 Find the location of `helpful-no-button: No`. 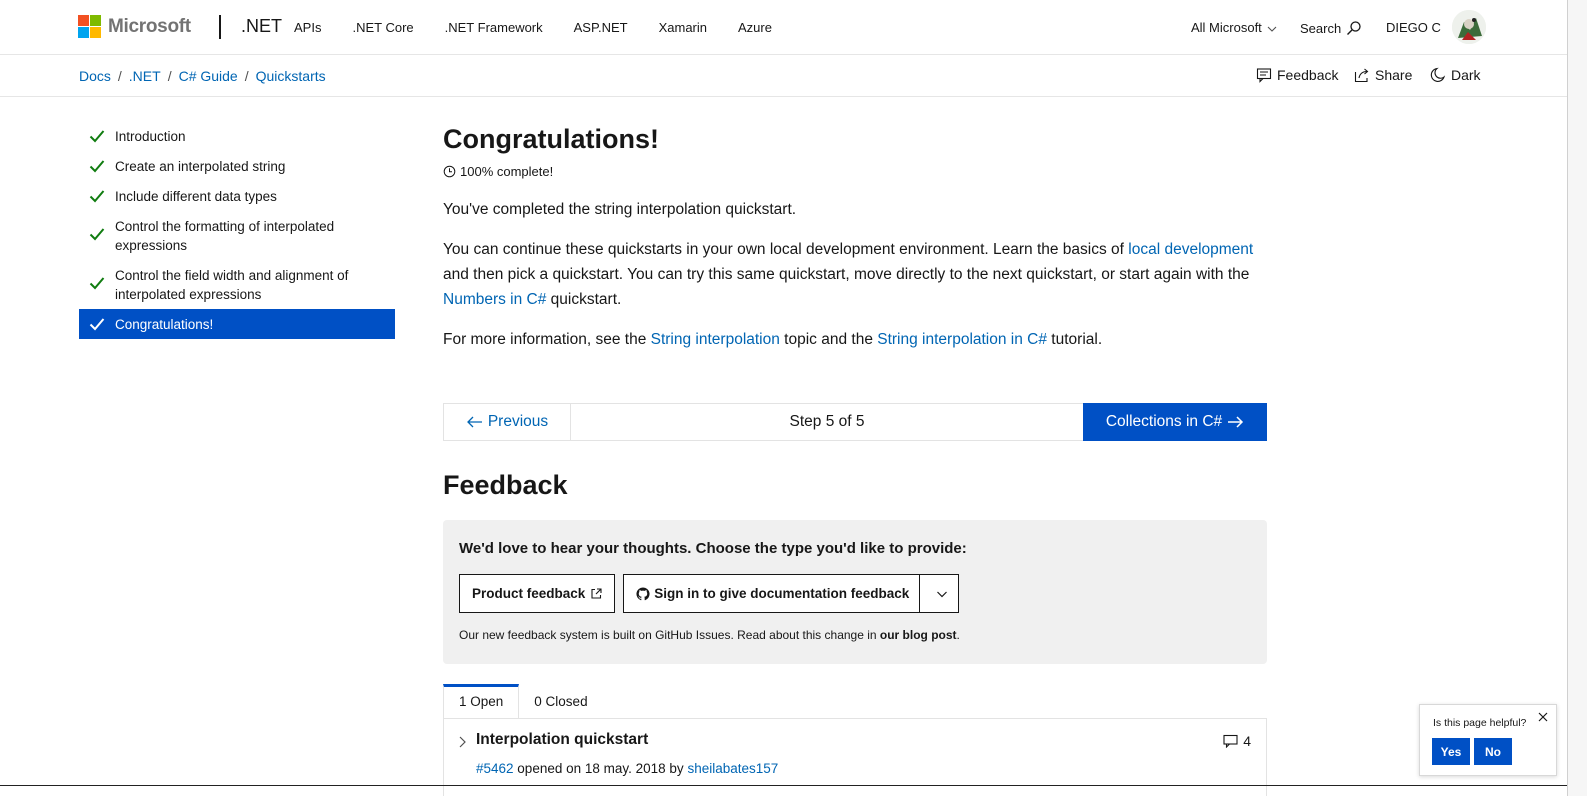

helpful-no-button: No is located at coordinates (1493, 751).